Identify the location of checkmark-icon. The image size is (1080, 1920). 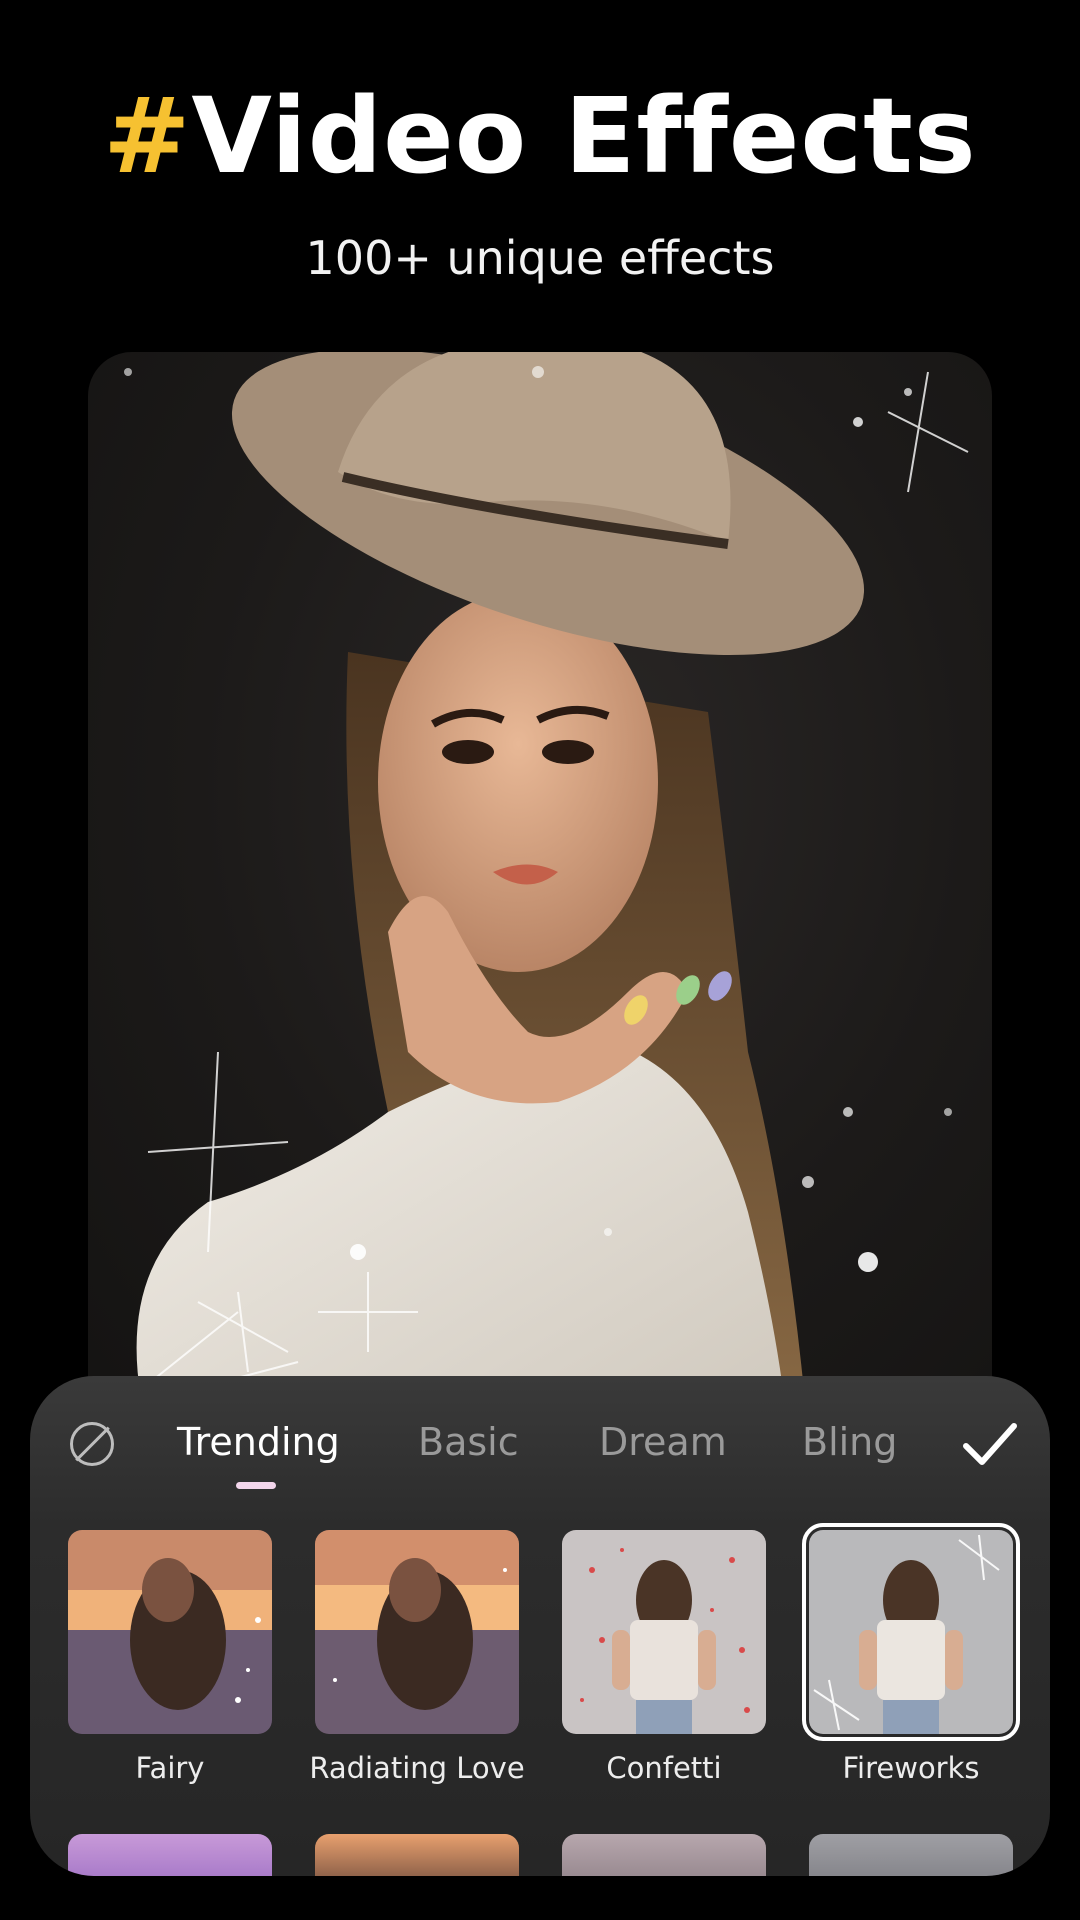
(990, 1444).